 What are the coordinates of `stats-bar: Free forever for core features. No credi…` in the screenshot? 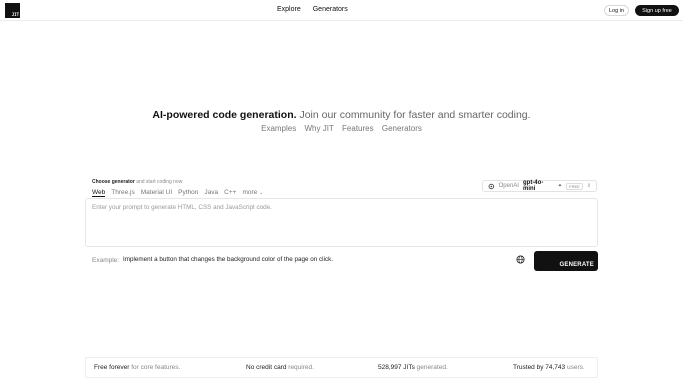 It's located at (341, 367).